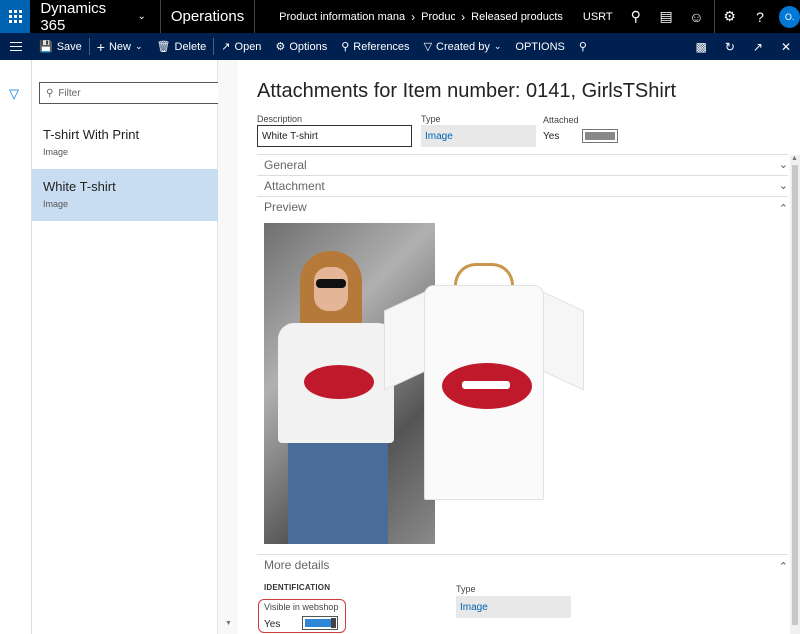 The height and width of the screenshot is (634, 800). I want to click on section-preview: Preview ⌃, so click(522, 206).